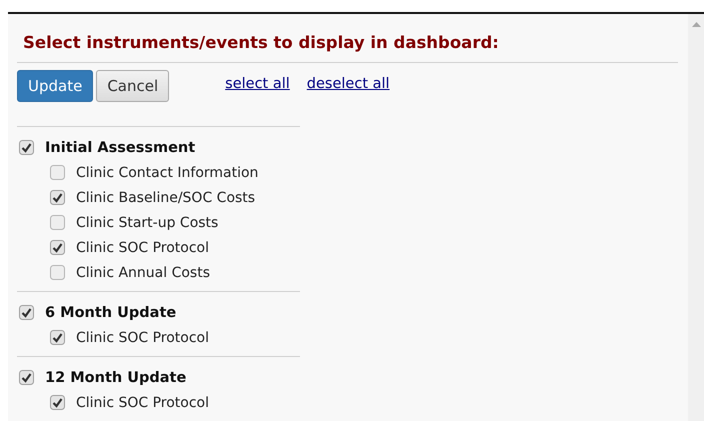 The height and width of the screenshot is (421, 704). What do you see at coordinates (143, 272) in the screenshot?
I see `instrument-label: Clinic Annual Costs` at bounding box center [143, 272].